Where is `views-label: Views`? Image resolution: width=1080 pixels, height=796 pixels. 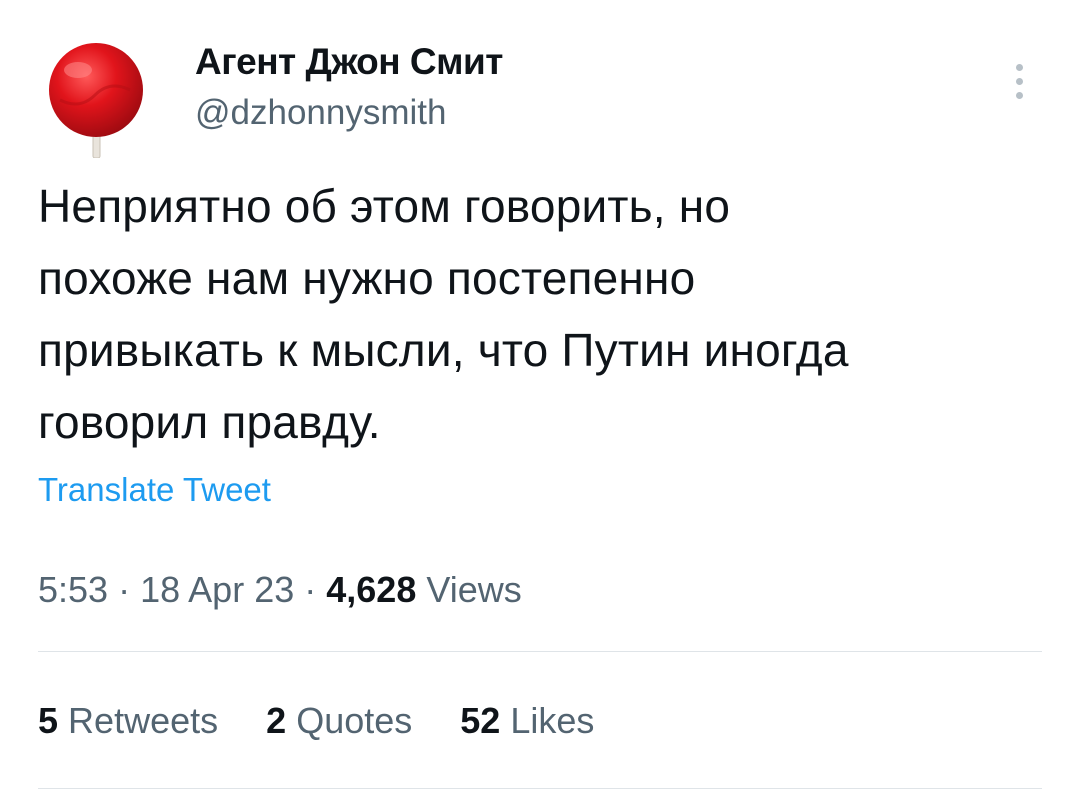 views-label: Views is located at coordinates (474, 589).